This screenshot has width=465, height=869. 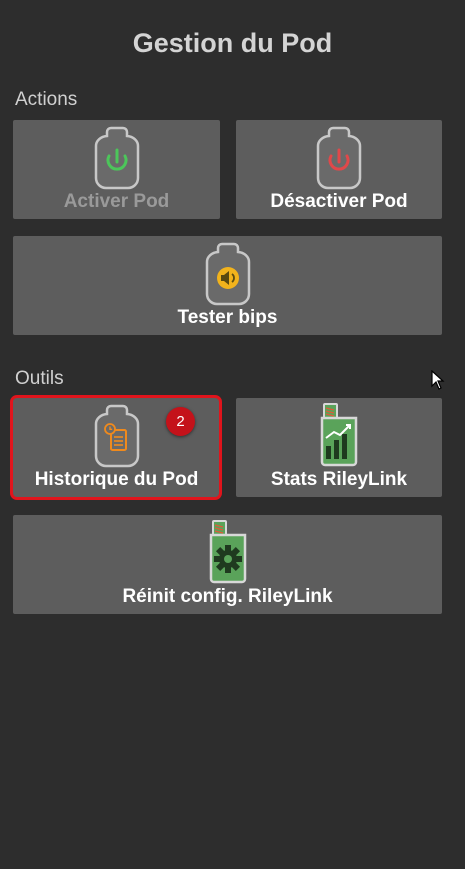 What do you see at coordinates (339, 437) in the screenshot?
I see `rileylink-stats-icon` at bounding box center [339, 437].